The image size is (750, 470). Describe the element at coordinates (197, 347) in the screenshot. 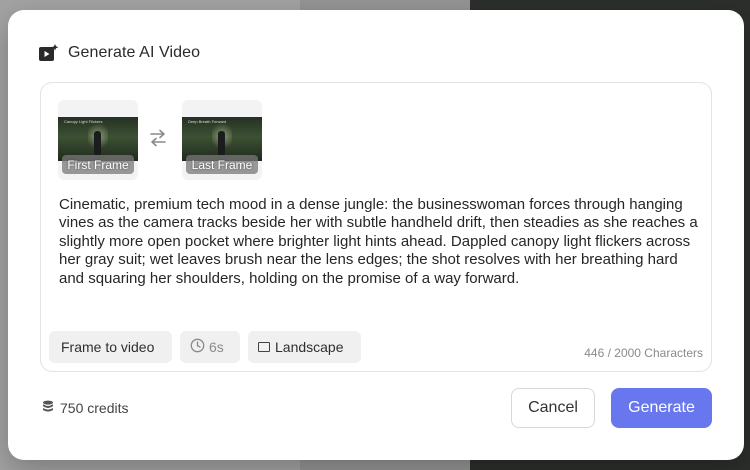

I see `clock-icon` at that location.